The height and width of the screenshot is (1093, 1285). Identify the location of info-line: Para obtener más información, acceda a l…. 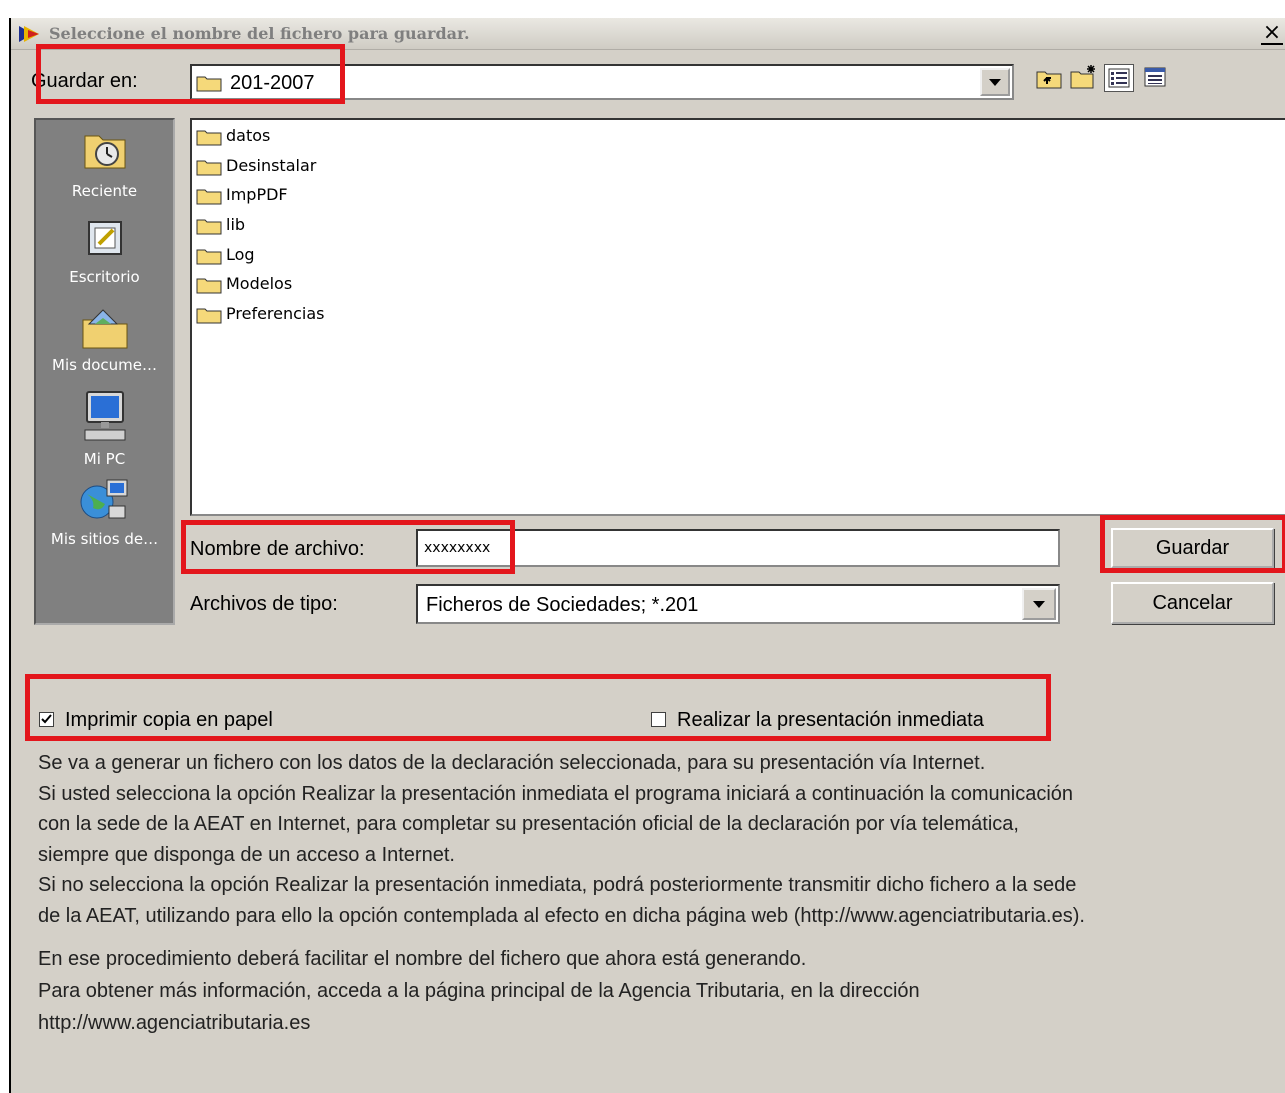
(479, 991).